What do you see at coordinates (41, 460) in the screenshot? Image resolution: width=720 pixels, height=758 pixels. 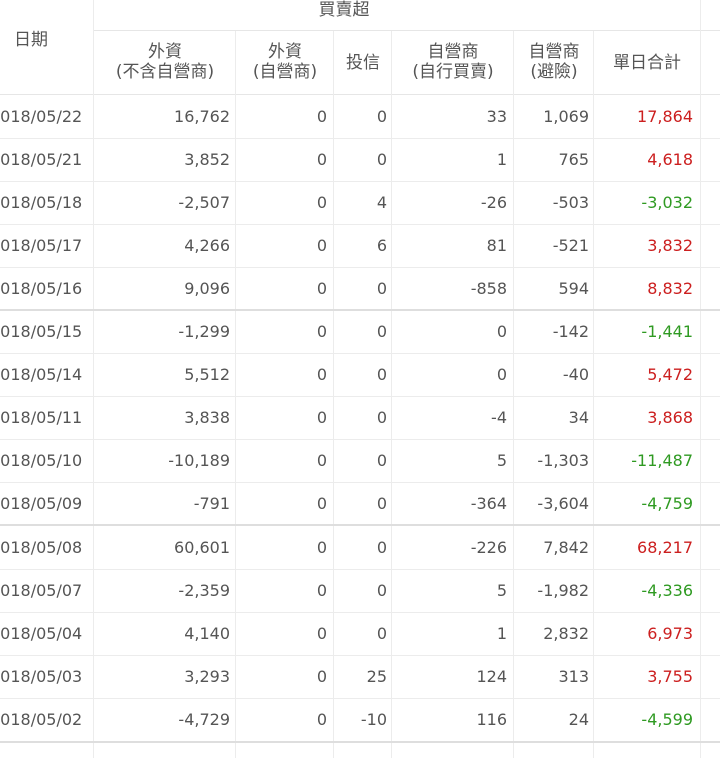 I see `cell-date: 2018/05/10` at bounding box center [41, 460].